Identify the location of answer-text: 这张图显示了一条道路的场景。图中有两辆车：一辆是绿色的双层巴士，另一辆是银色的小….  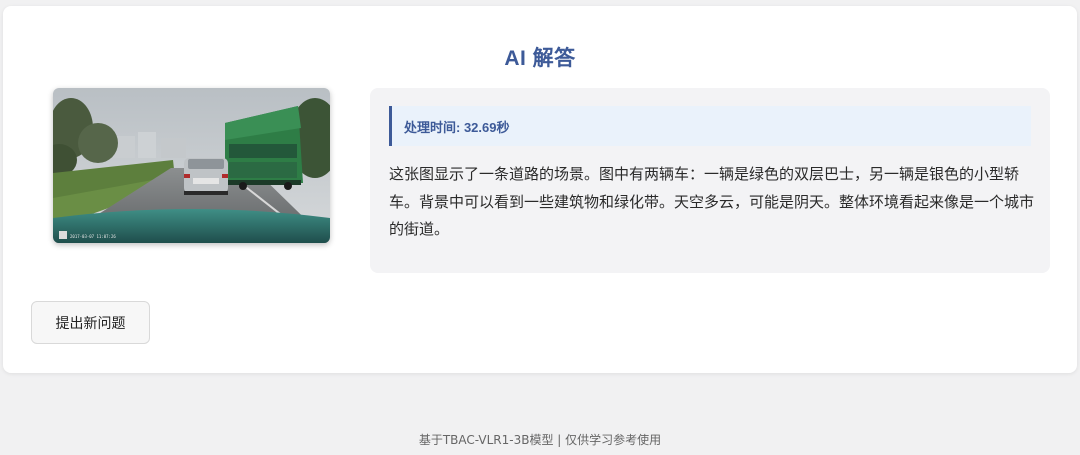
(712, 201).